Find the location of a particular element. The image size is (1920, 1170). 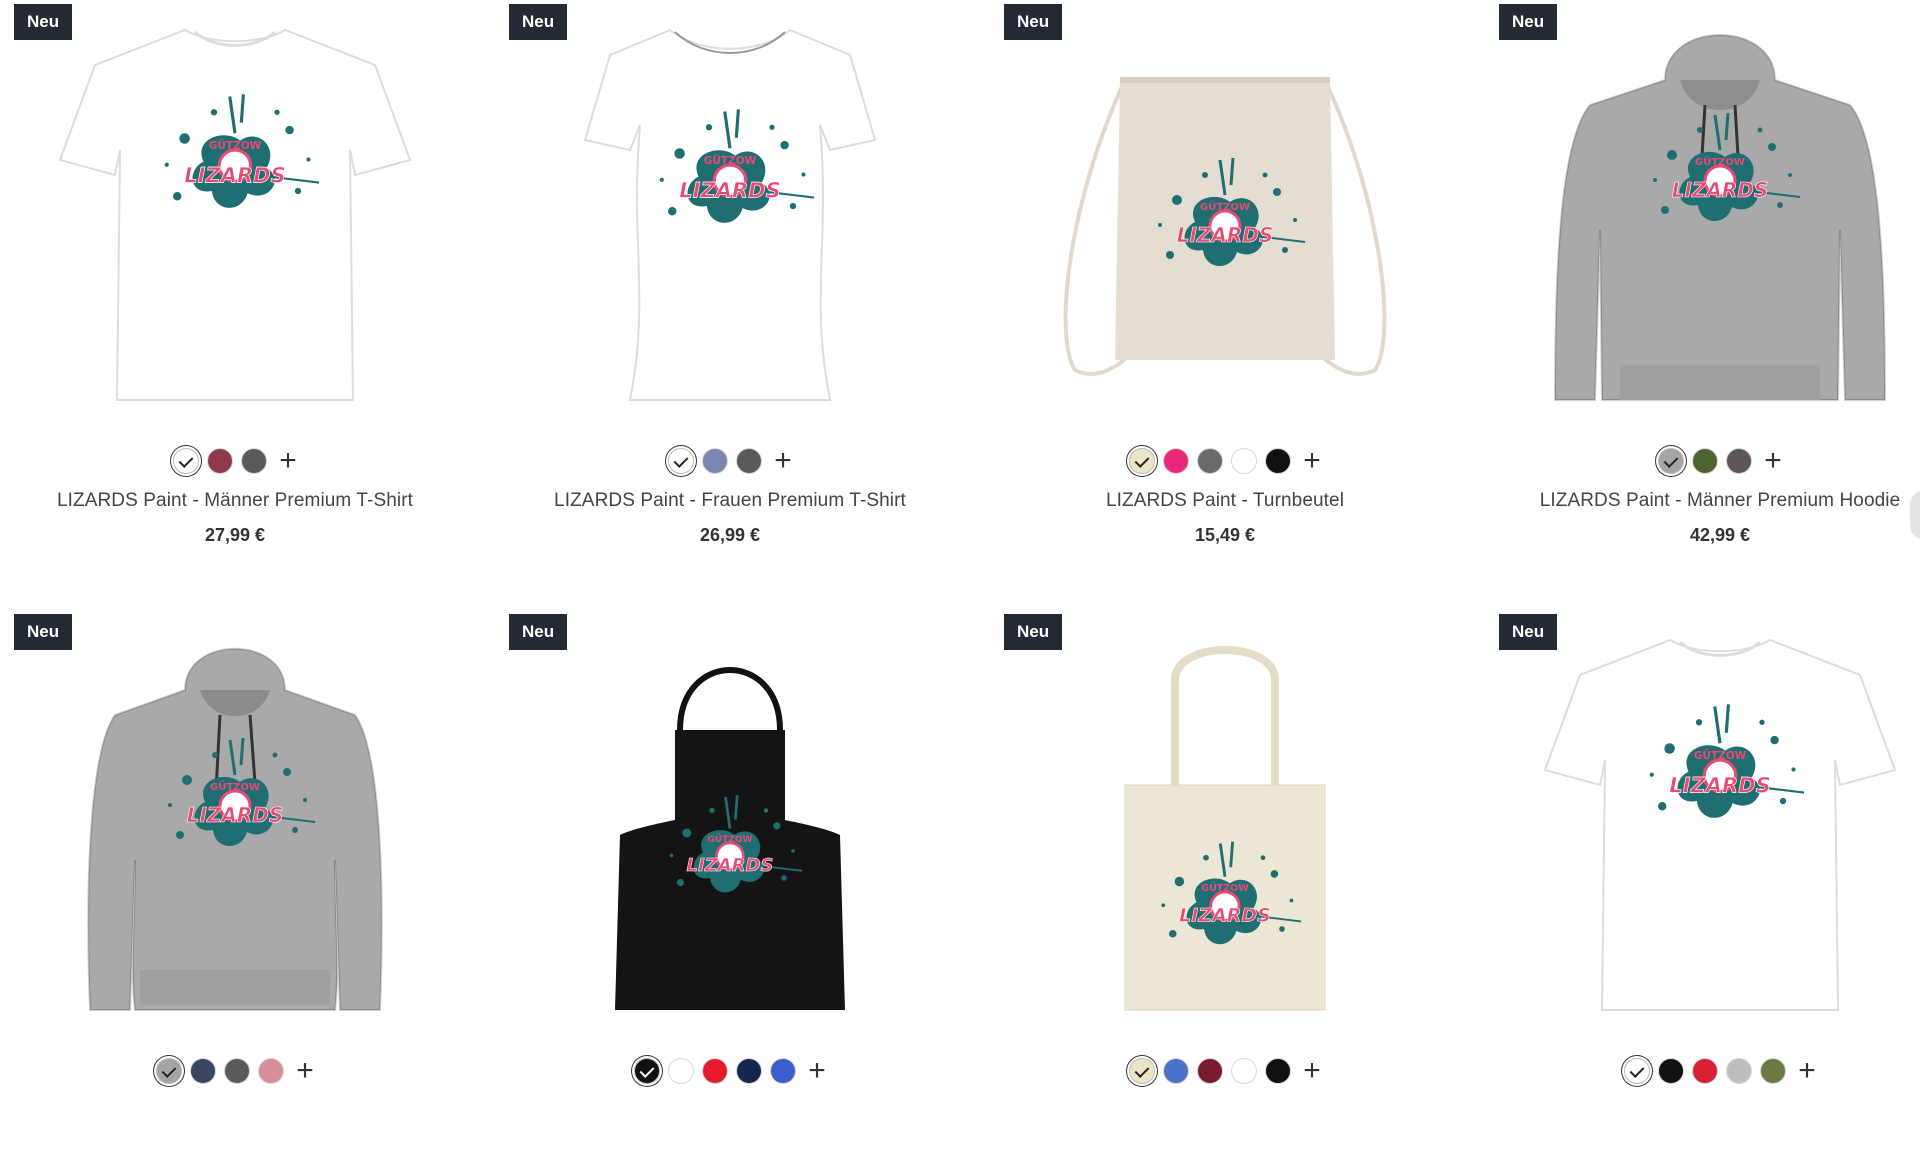

product-title: LIZARDS Paint - Frauen Premium T-Shirt is located at coordinates (730, 501).